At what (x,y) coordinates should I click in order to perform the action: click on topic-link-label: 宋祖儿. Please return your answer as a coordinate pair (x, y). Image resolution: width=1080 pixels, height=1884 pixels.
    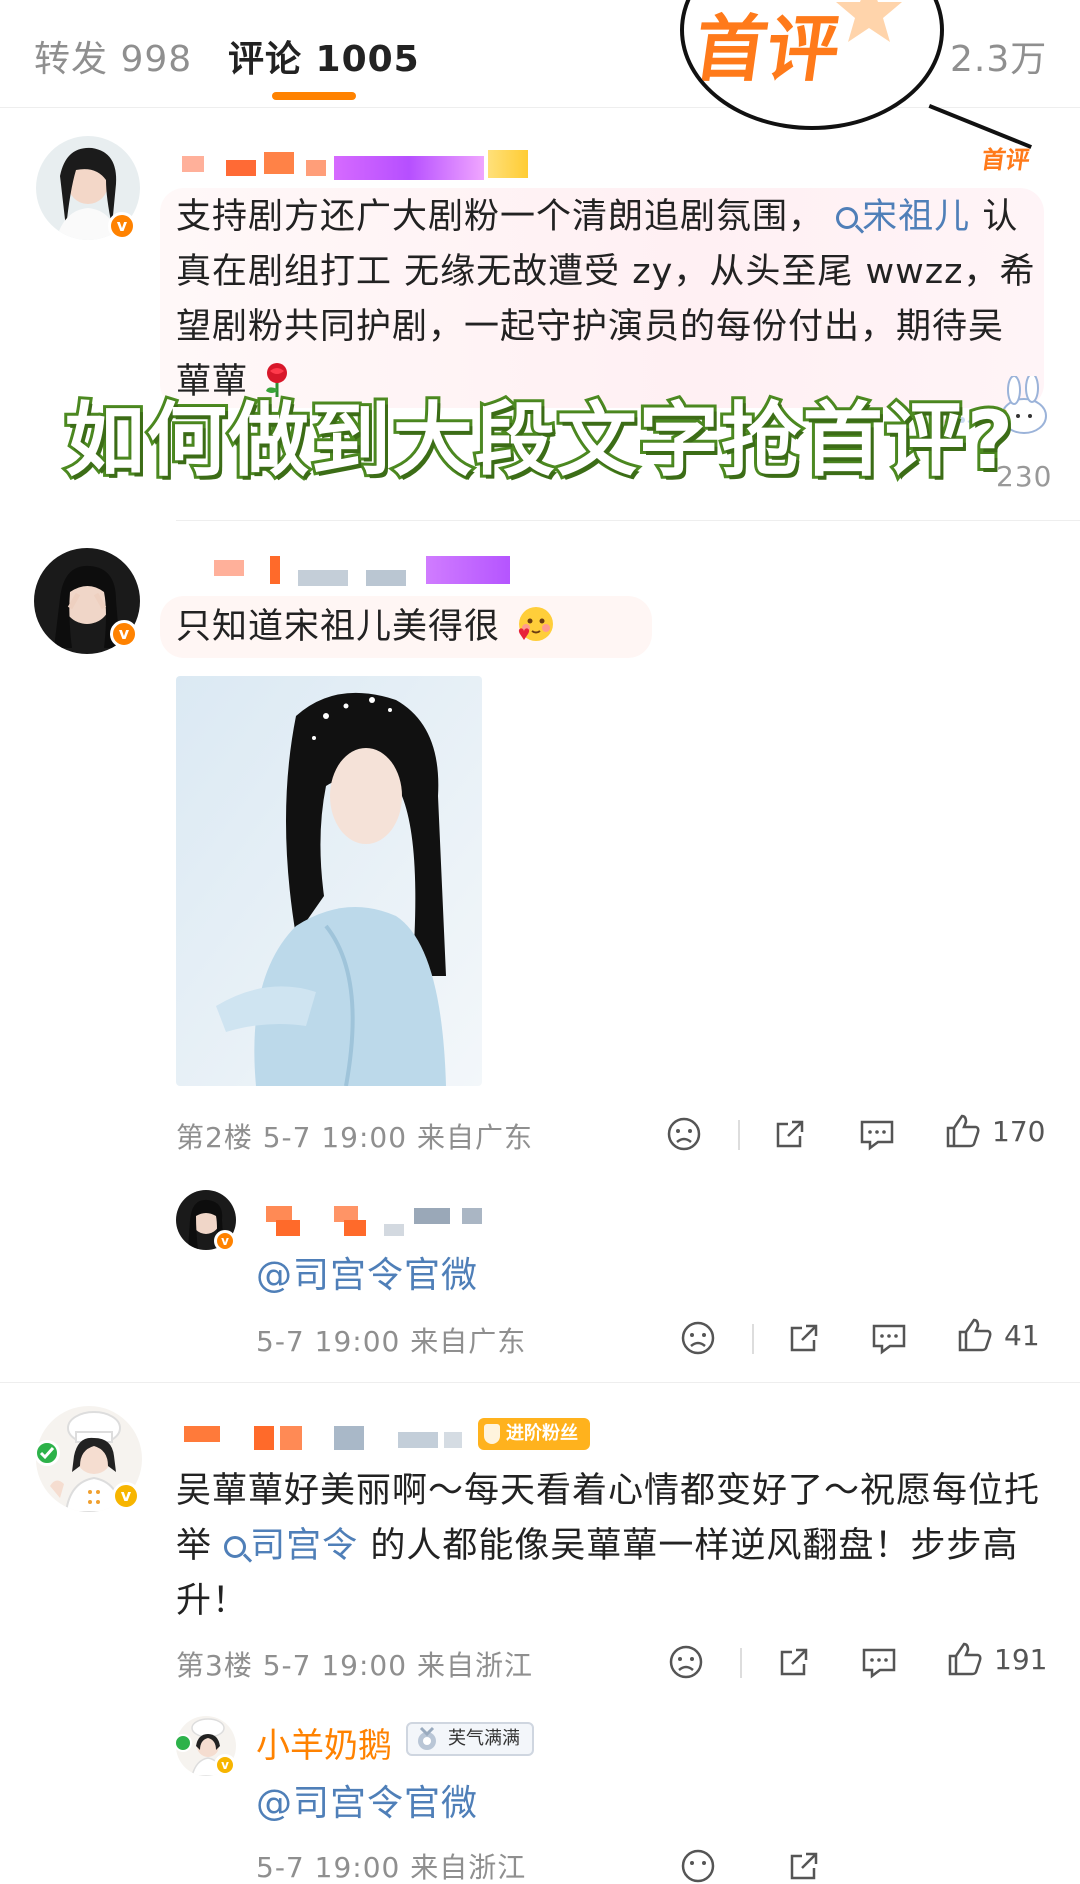
    Looking at the image, I should click on (916, 217).